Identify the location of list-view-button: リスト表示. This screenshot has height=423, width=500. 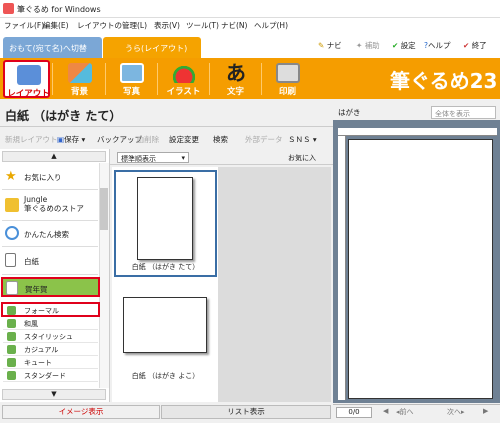
(246, 412).